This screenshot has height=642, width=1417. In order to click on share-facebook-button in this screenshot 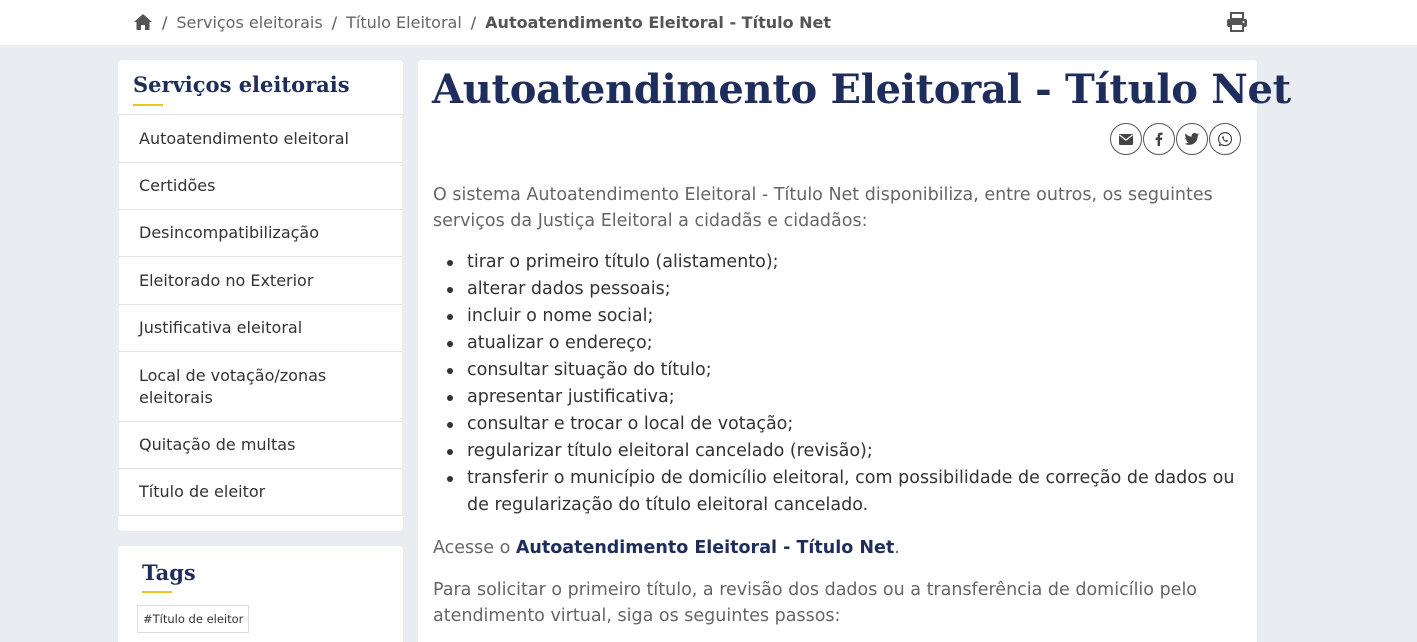, I will do `click(1159, 139)`.